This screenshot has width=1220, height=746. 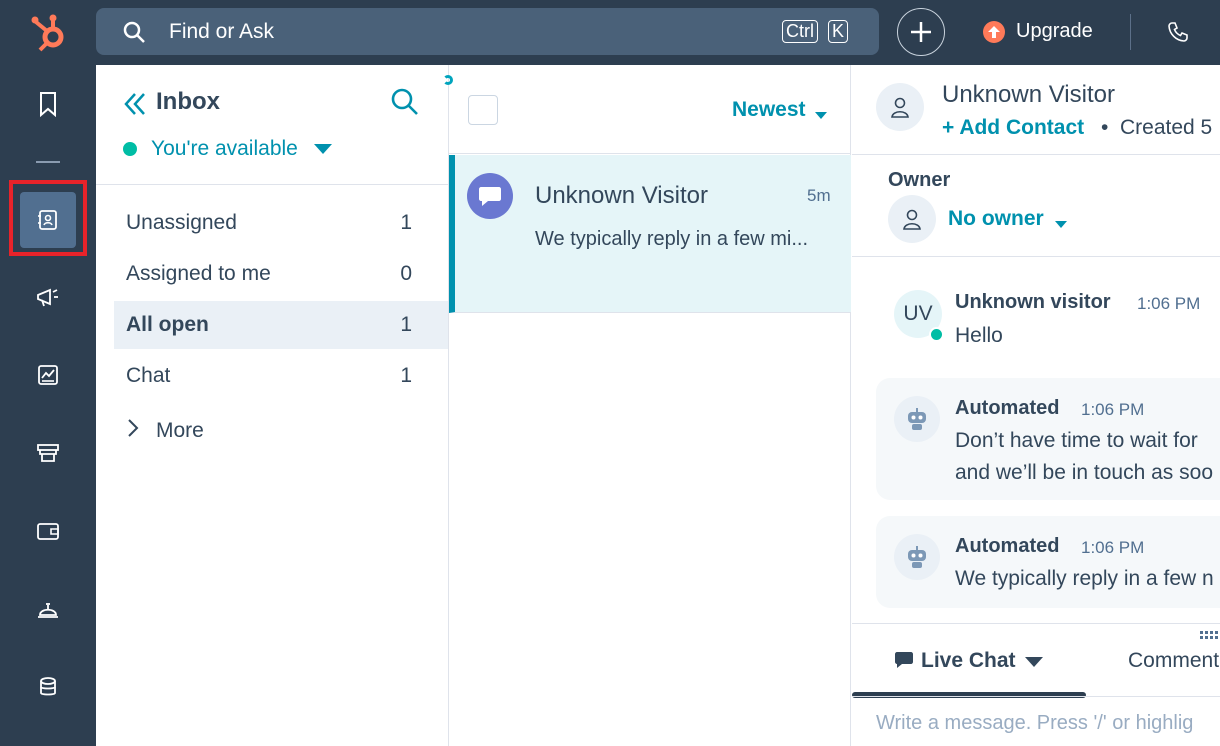 I want to click on reports-nav-item, so click(x=48, y=375).